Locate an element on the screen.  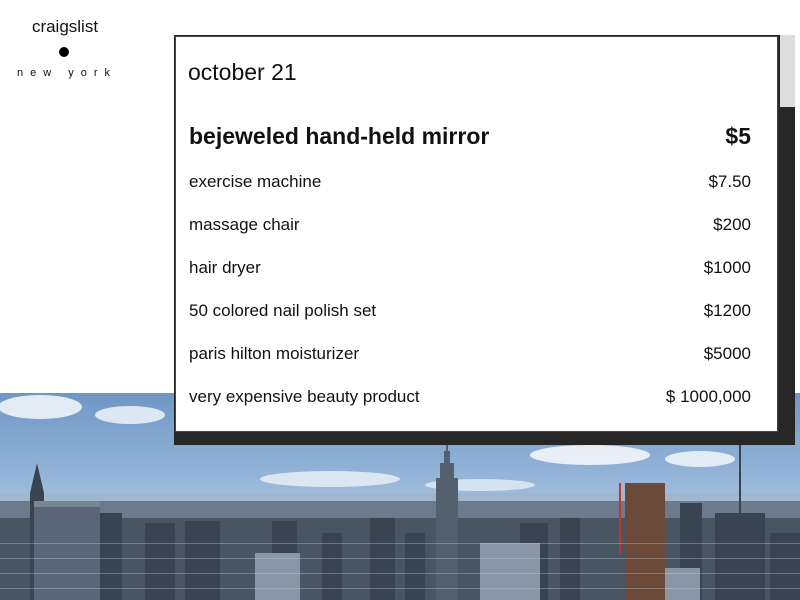
listing-row: bejeweled hand-held mirror $5 is located at coordinates (470, 136).